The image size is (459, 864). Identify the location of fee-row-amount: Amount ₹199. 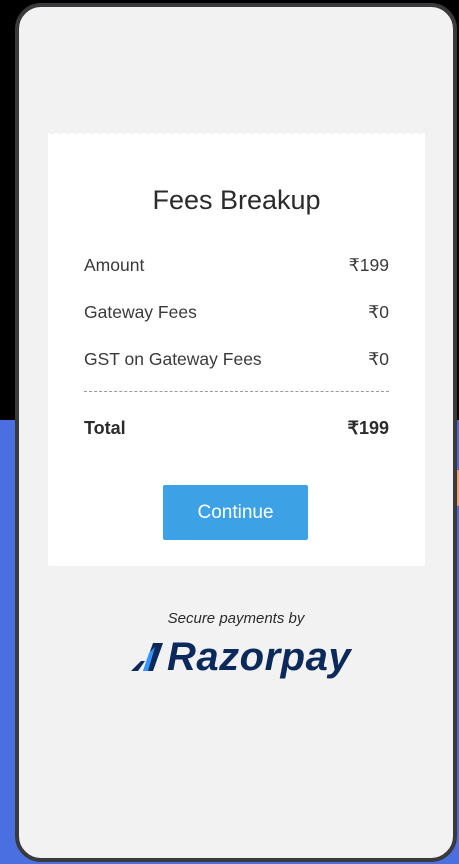
(236, 265).